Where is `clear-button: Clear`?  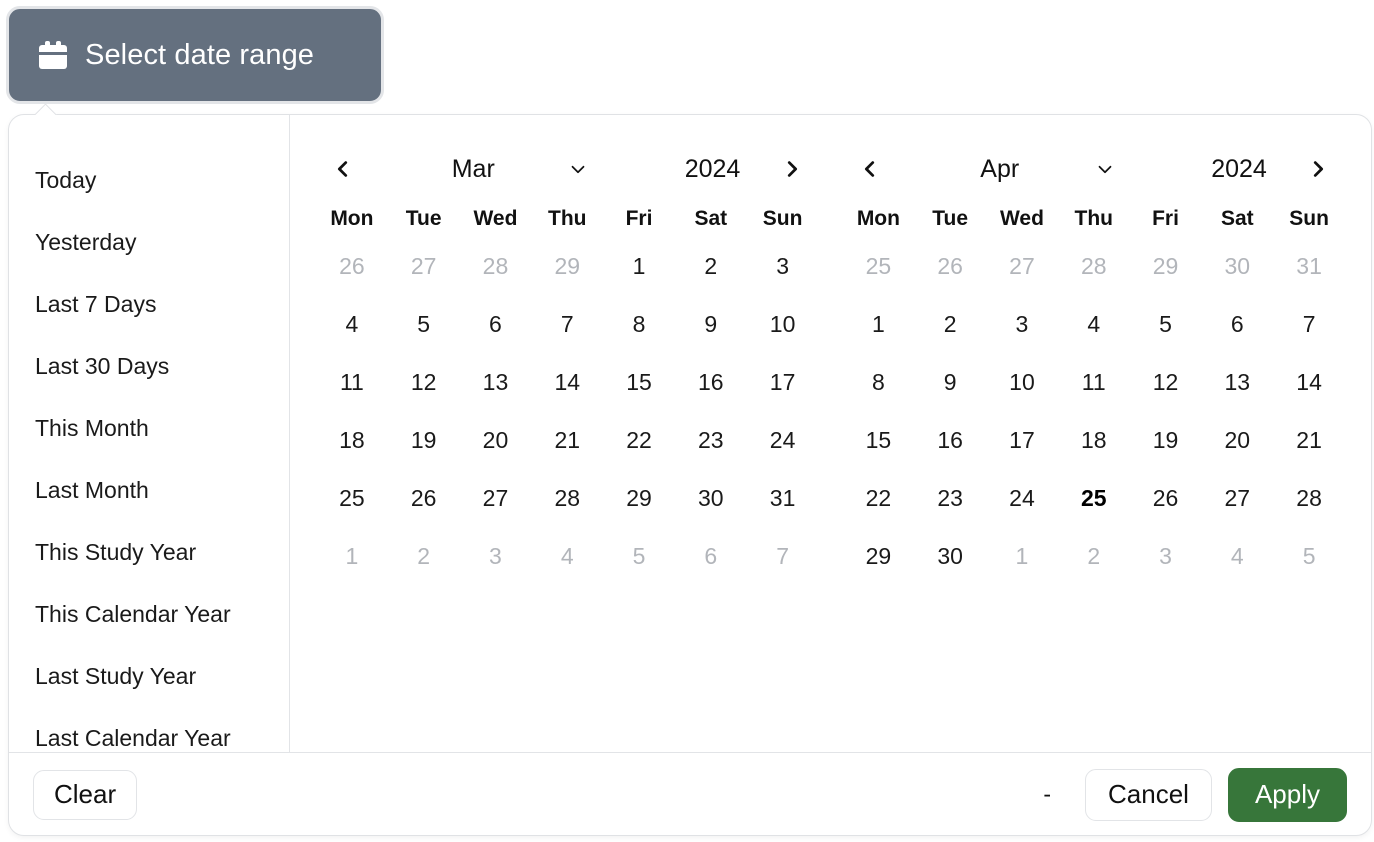
clear-button: Clear is located at coordinates (85, 794).